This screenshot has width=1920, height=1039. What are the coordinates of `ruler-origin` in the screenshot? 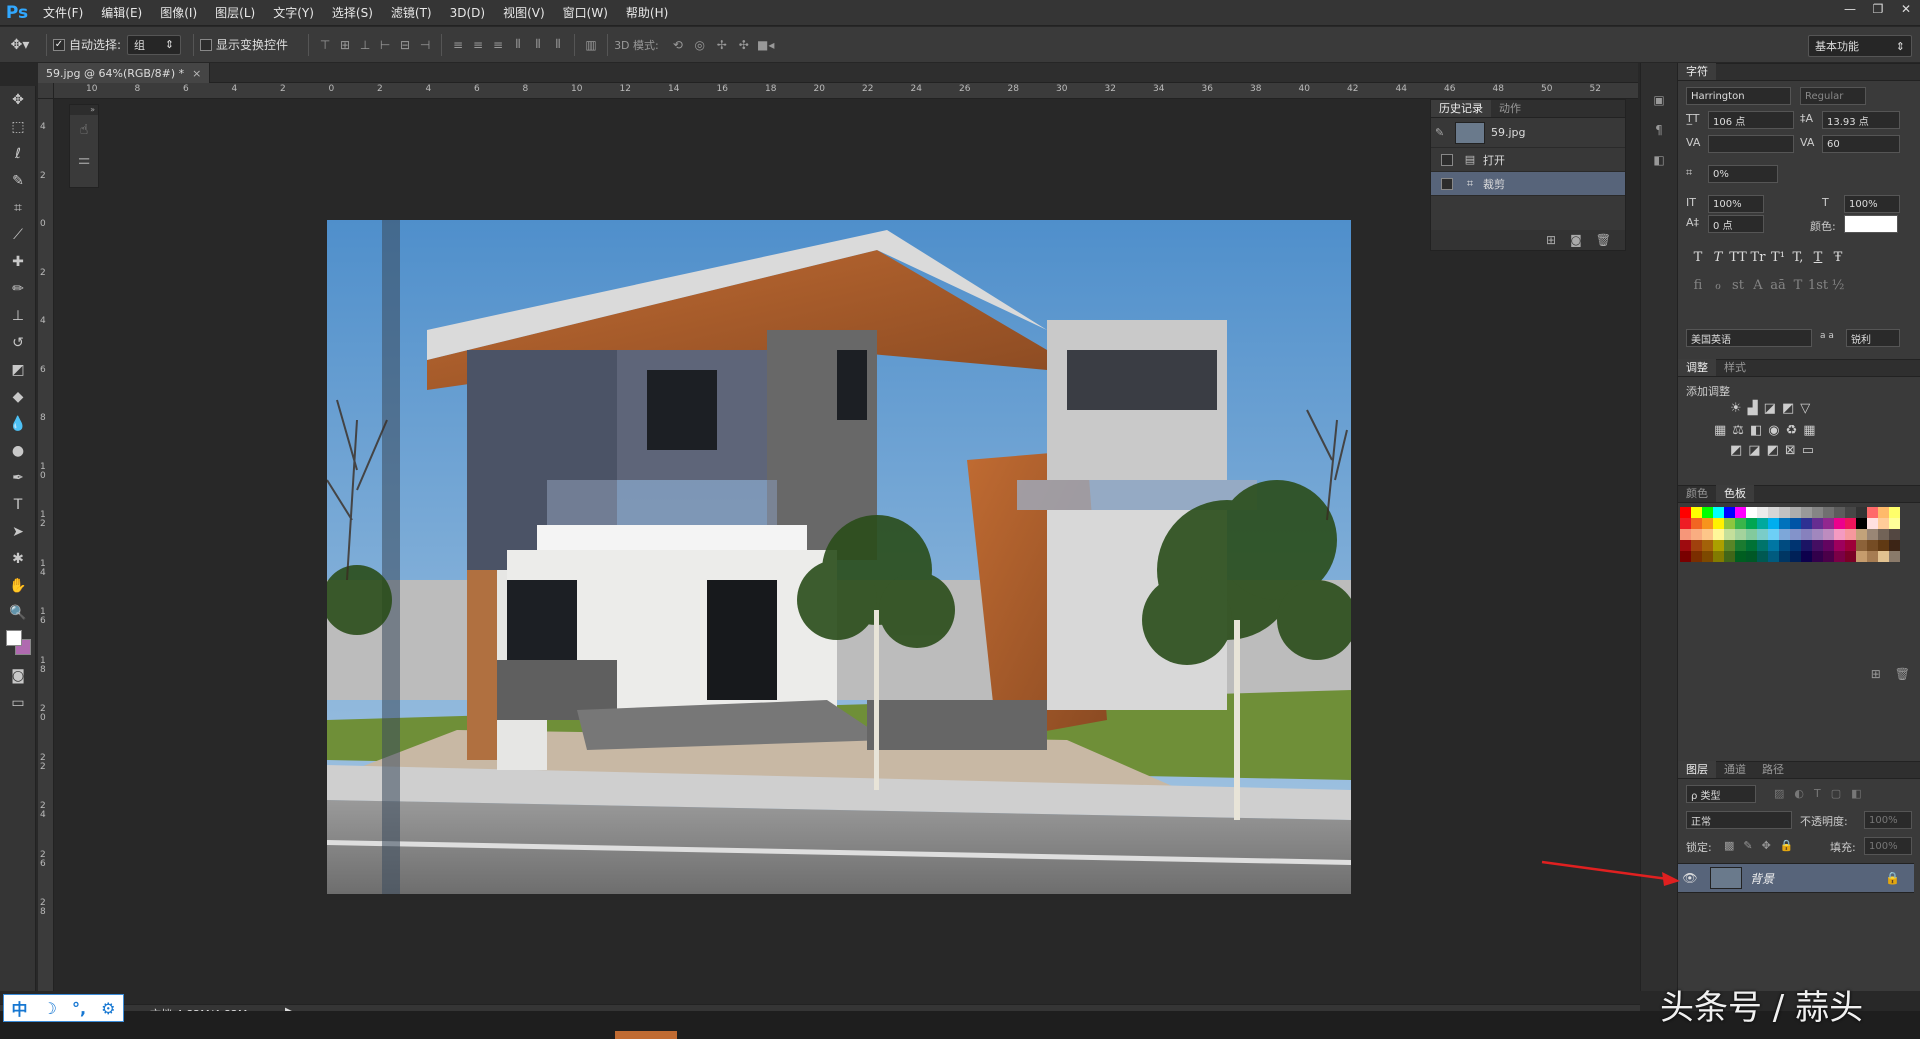 It's located at (46, 91).